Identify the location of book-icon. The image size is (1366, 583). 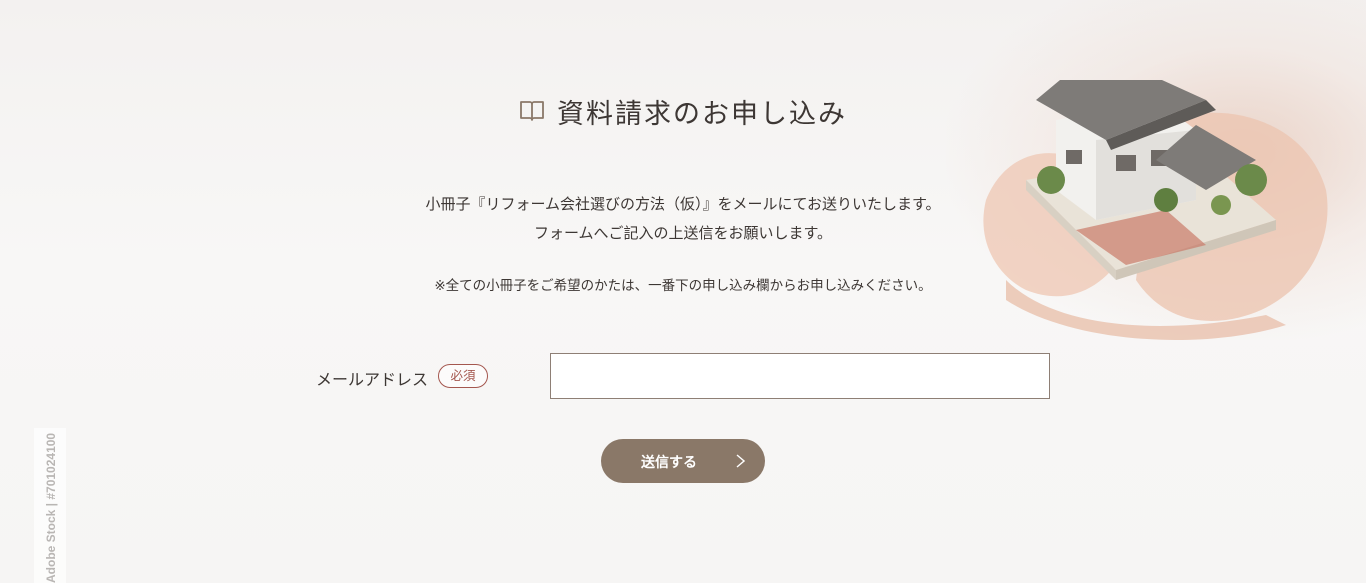
(532, 112).